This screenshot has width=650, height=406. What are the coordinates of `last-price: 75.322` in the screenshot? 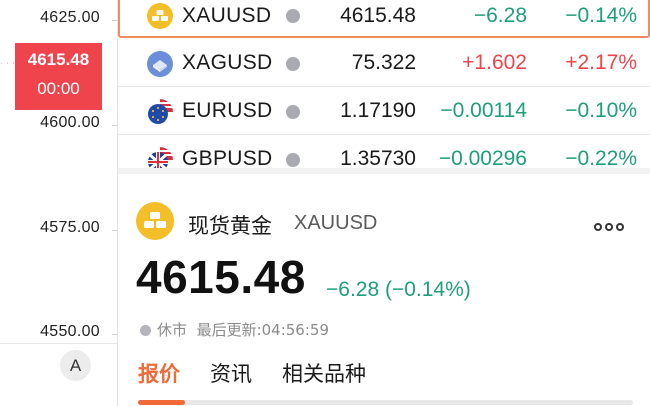 It's located at (383, 62).